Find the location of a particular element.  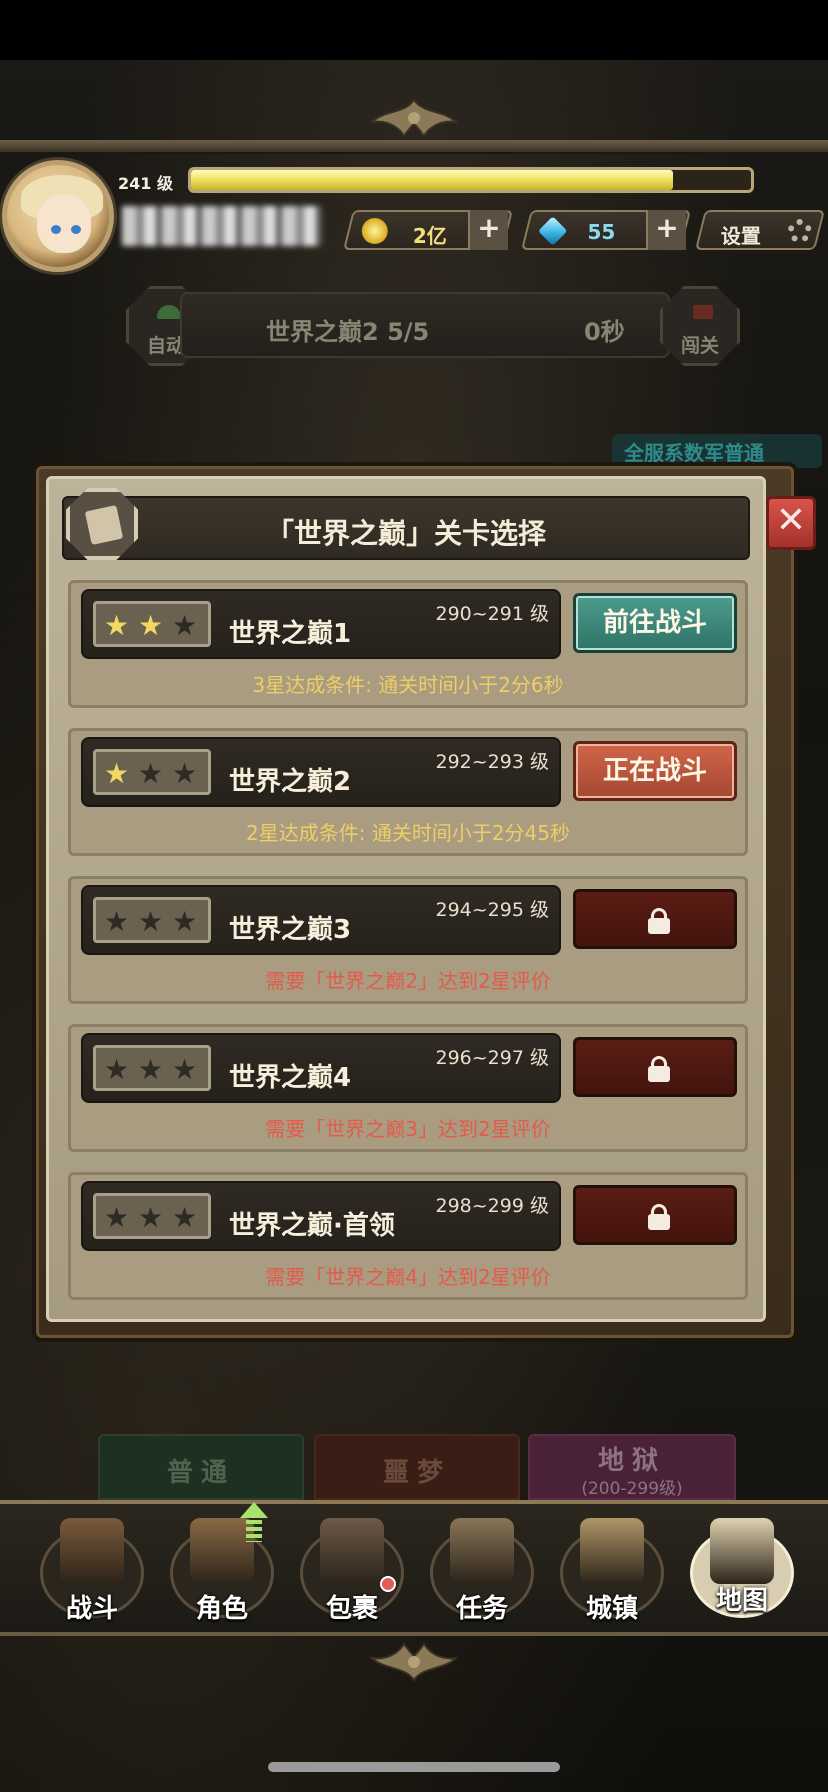

tab-normal-label: 普通 is located at coordinates (200, 1473).